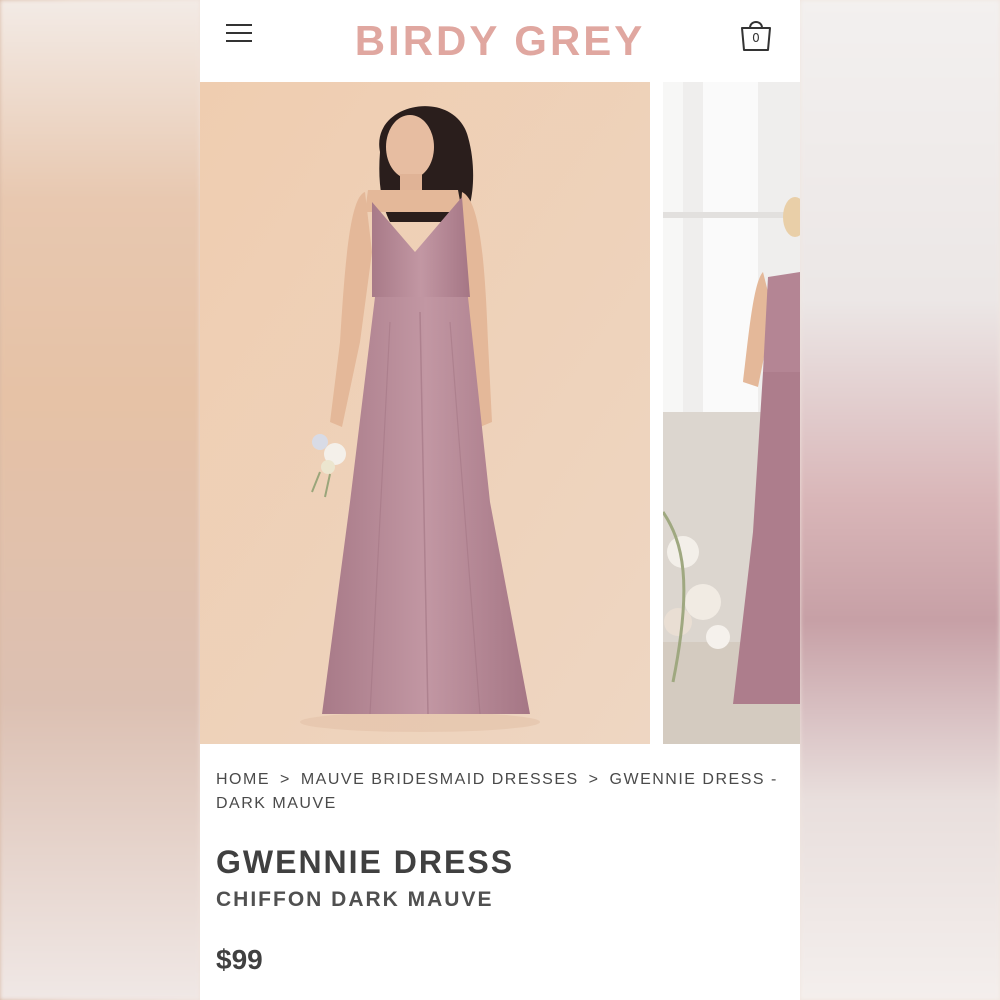 This screenshot has height=1000, width=1000. What do you see at coordinates (243, 779) in the screenshot?
I see `breadcrumb-item-home: HOME` at bounding box center [243, 779].